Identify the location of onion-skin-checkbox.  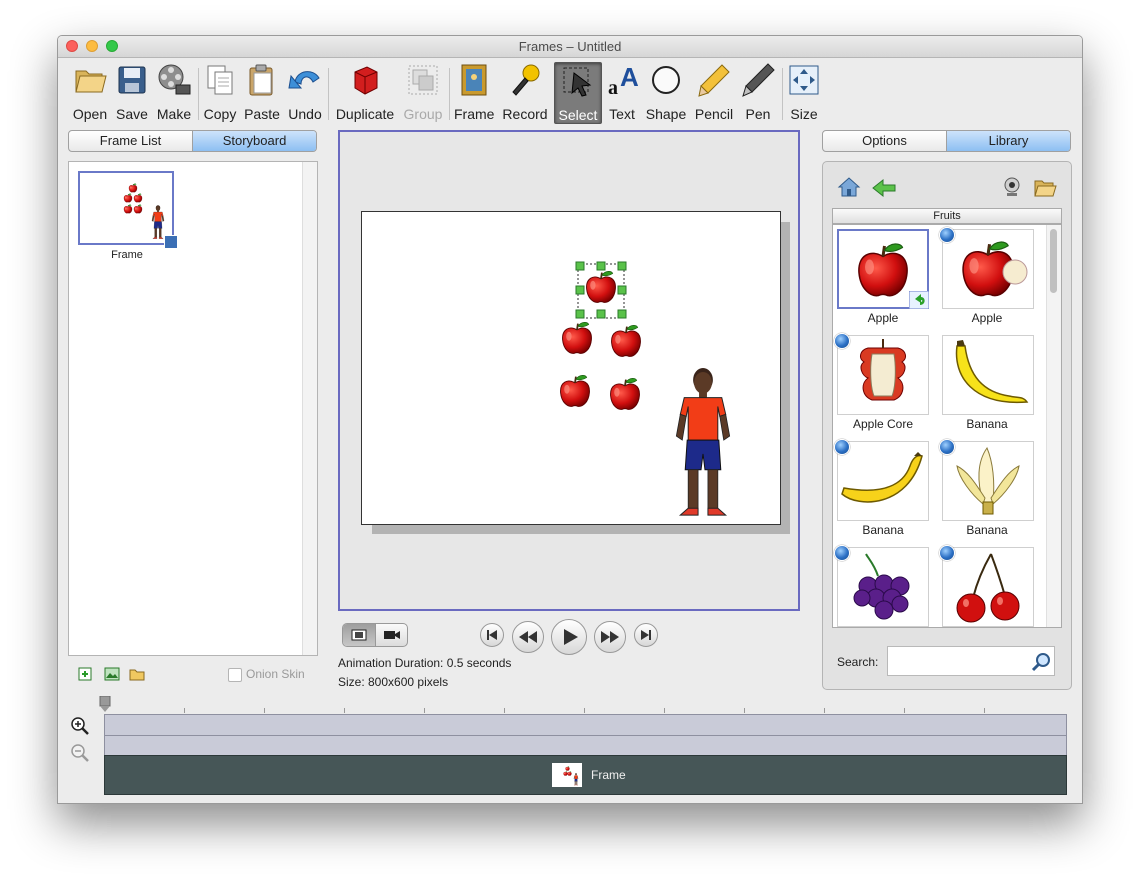
(235, 675).